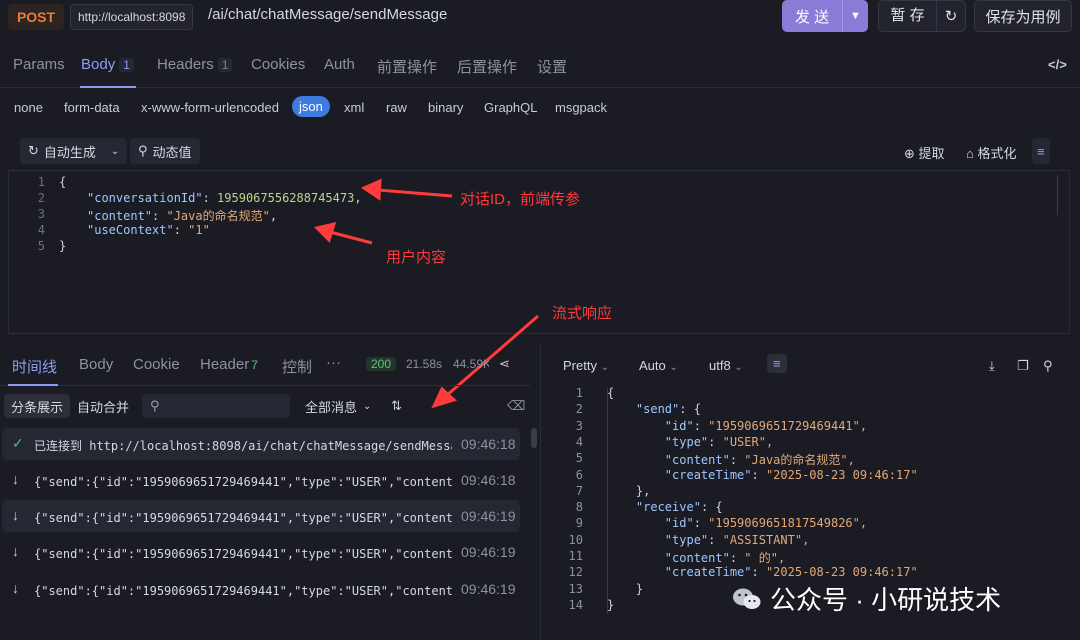 Image resolution: width=1080 pixels, height=640 pixels. What do you see at coordinates (579, 507) in the screenshot?
I see `line-number: 8` at bounding box center [579, 507].